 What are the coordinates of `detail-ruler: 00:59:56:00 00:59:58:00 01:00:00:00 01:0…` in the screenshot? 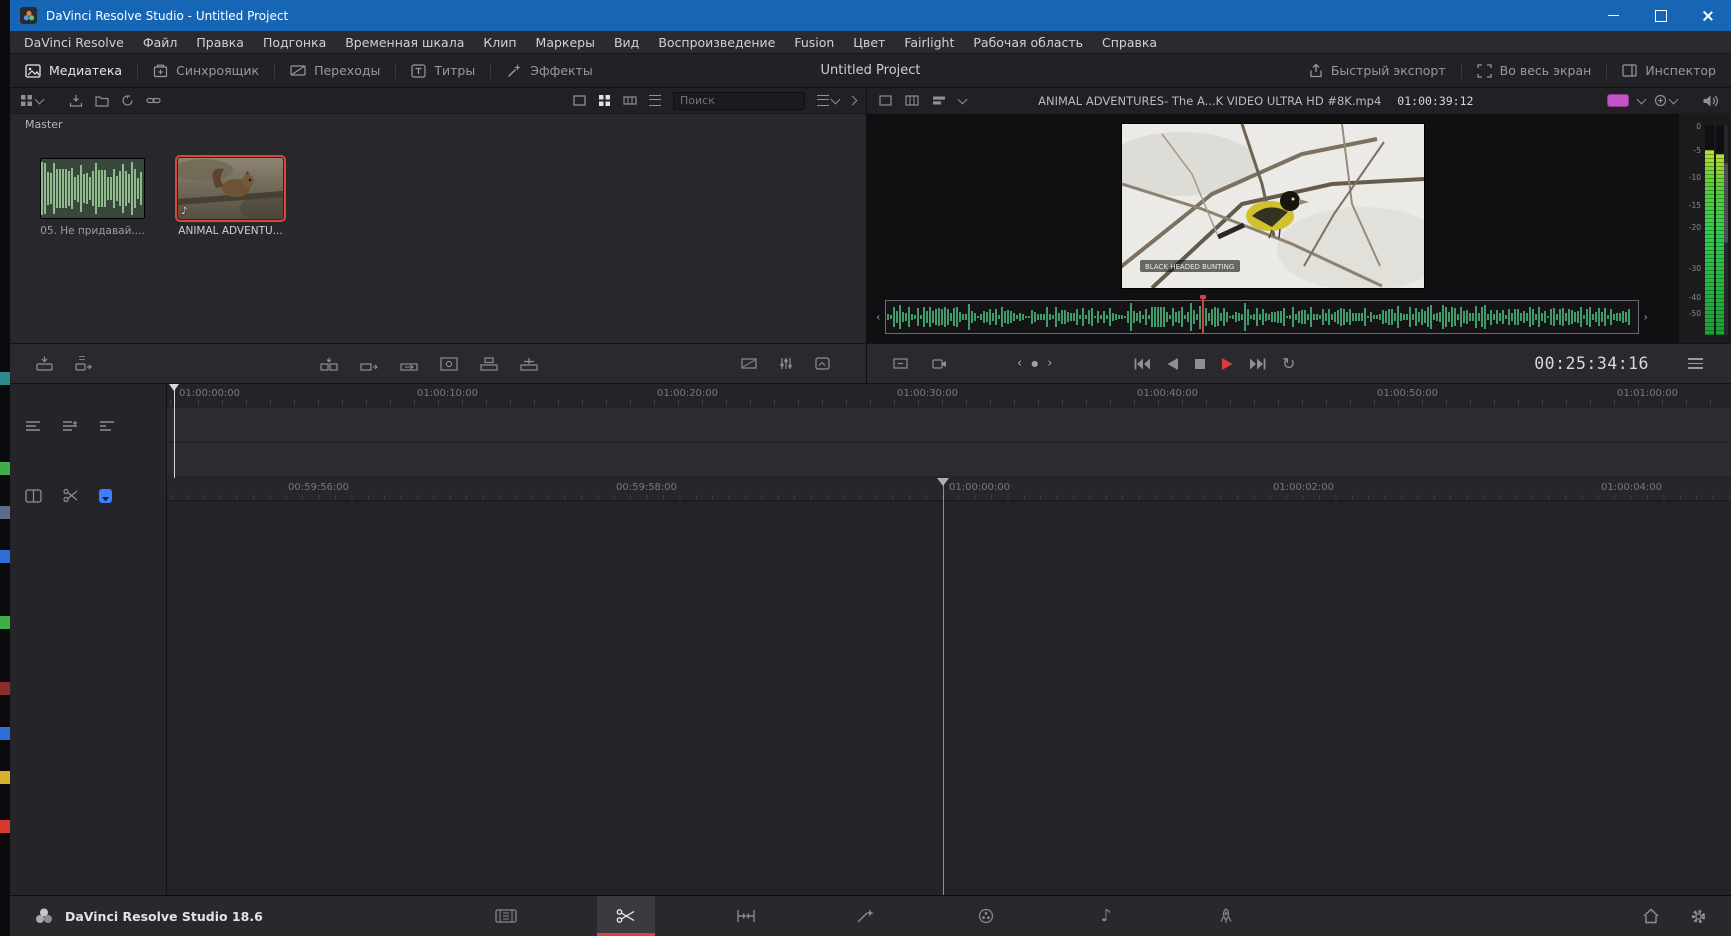 It's located at (949, 489).